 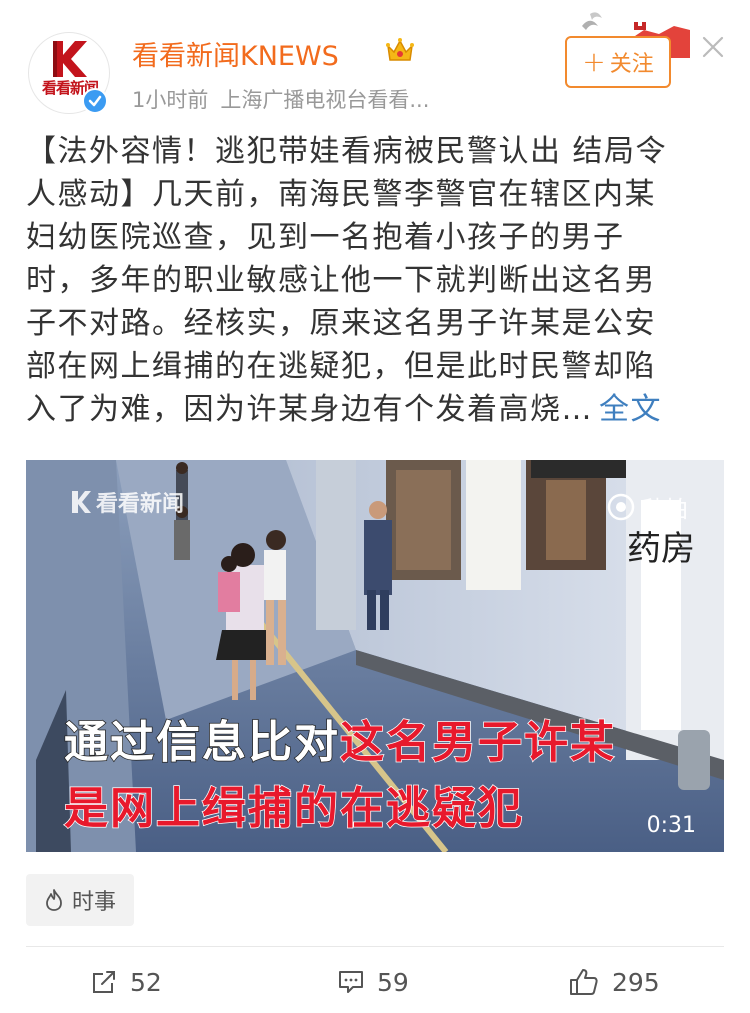 I want to click on post-line: 人感动】几天前，南海民警李警官在辖区内某, so click(x=341, y=194).